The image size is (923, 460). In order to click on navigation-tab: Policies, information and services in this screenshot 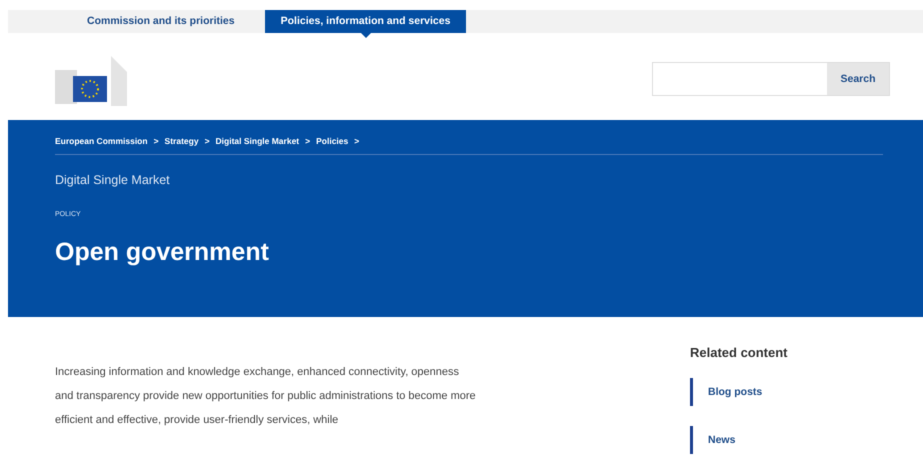, I will do `click(365, 21)`.